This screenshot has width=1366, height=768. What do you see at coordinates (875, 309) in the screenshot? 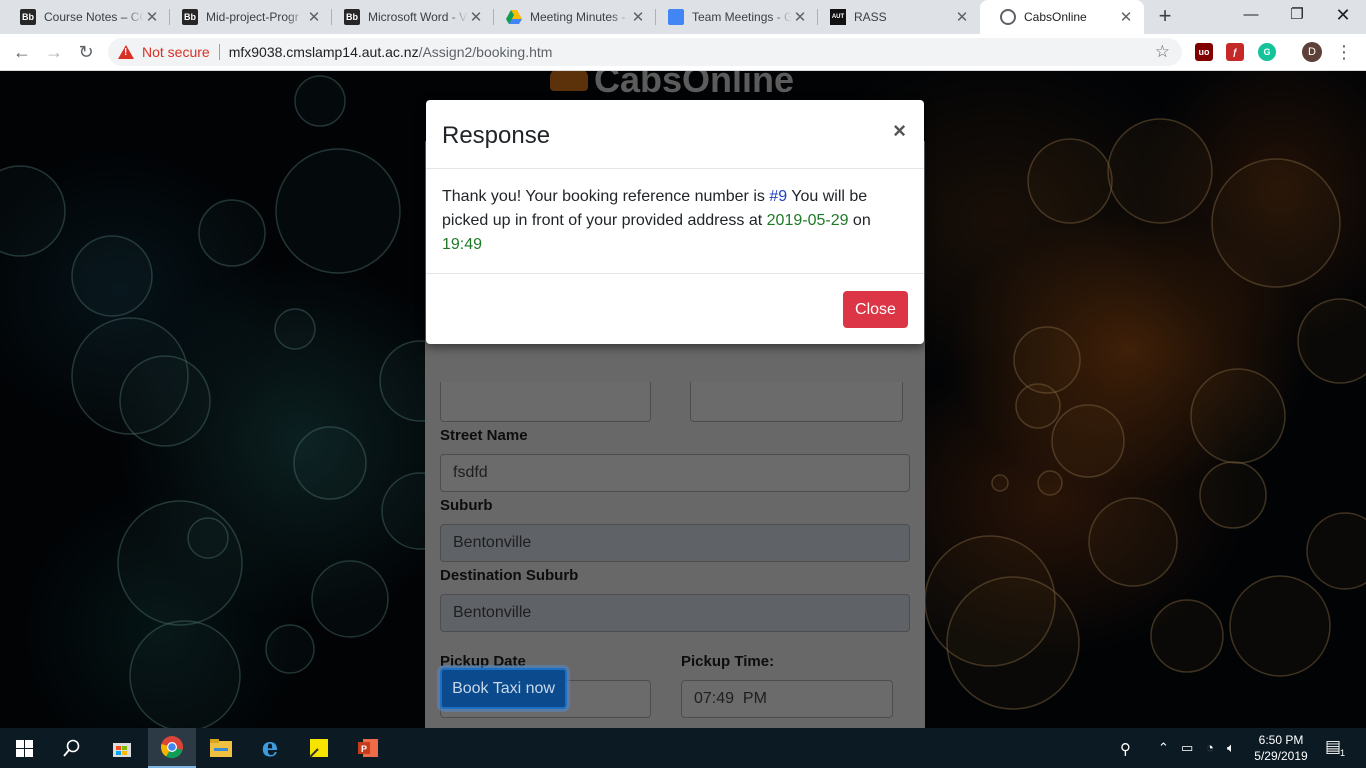
I see `close-button: Close` at bounding box center [875, 309].